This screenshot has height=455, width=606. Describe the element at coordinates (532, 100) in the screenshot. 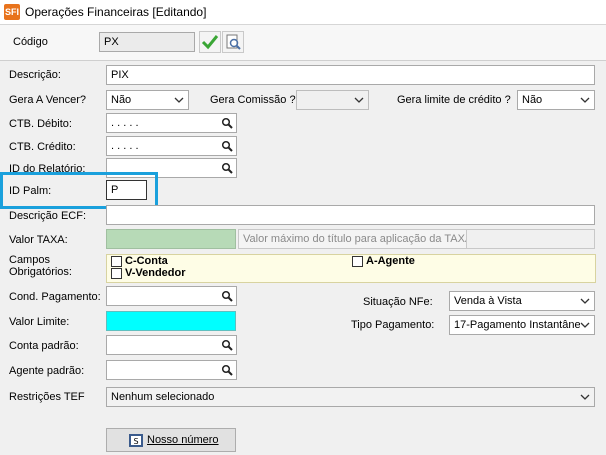

I see `gera-limite-value: Não` at that location.